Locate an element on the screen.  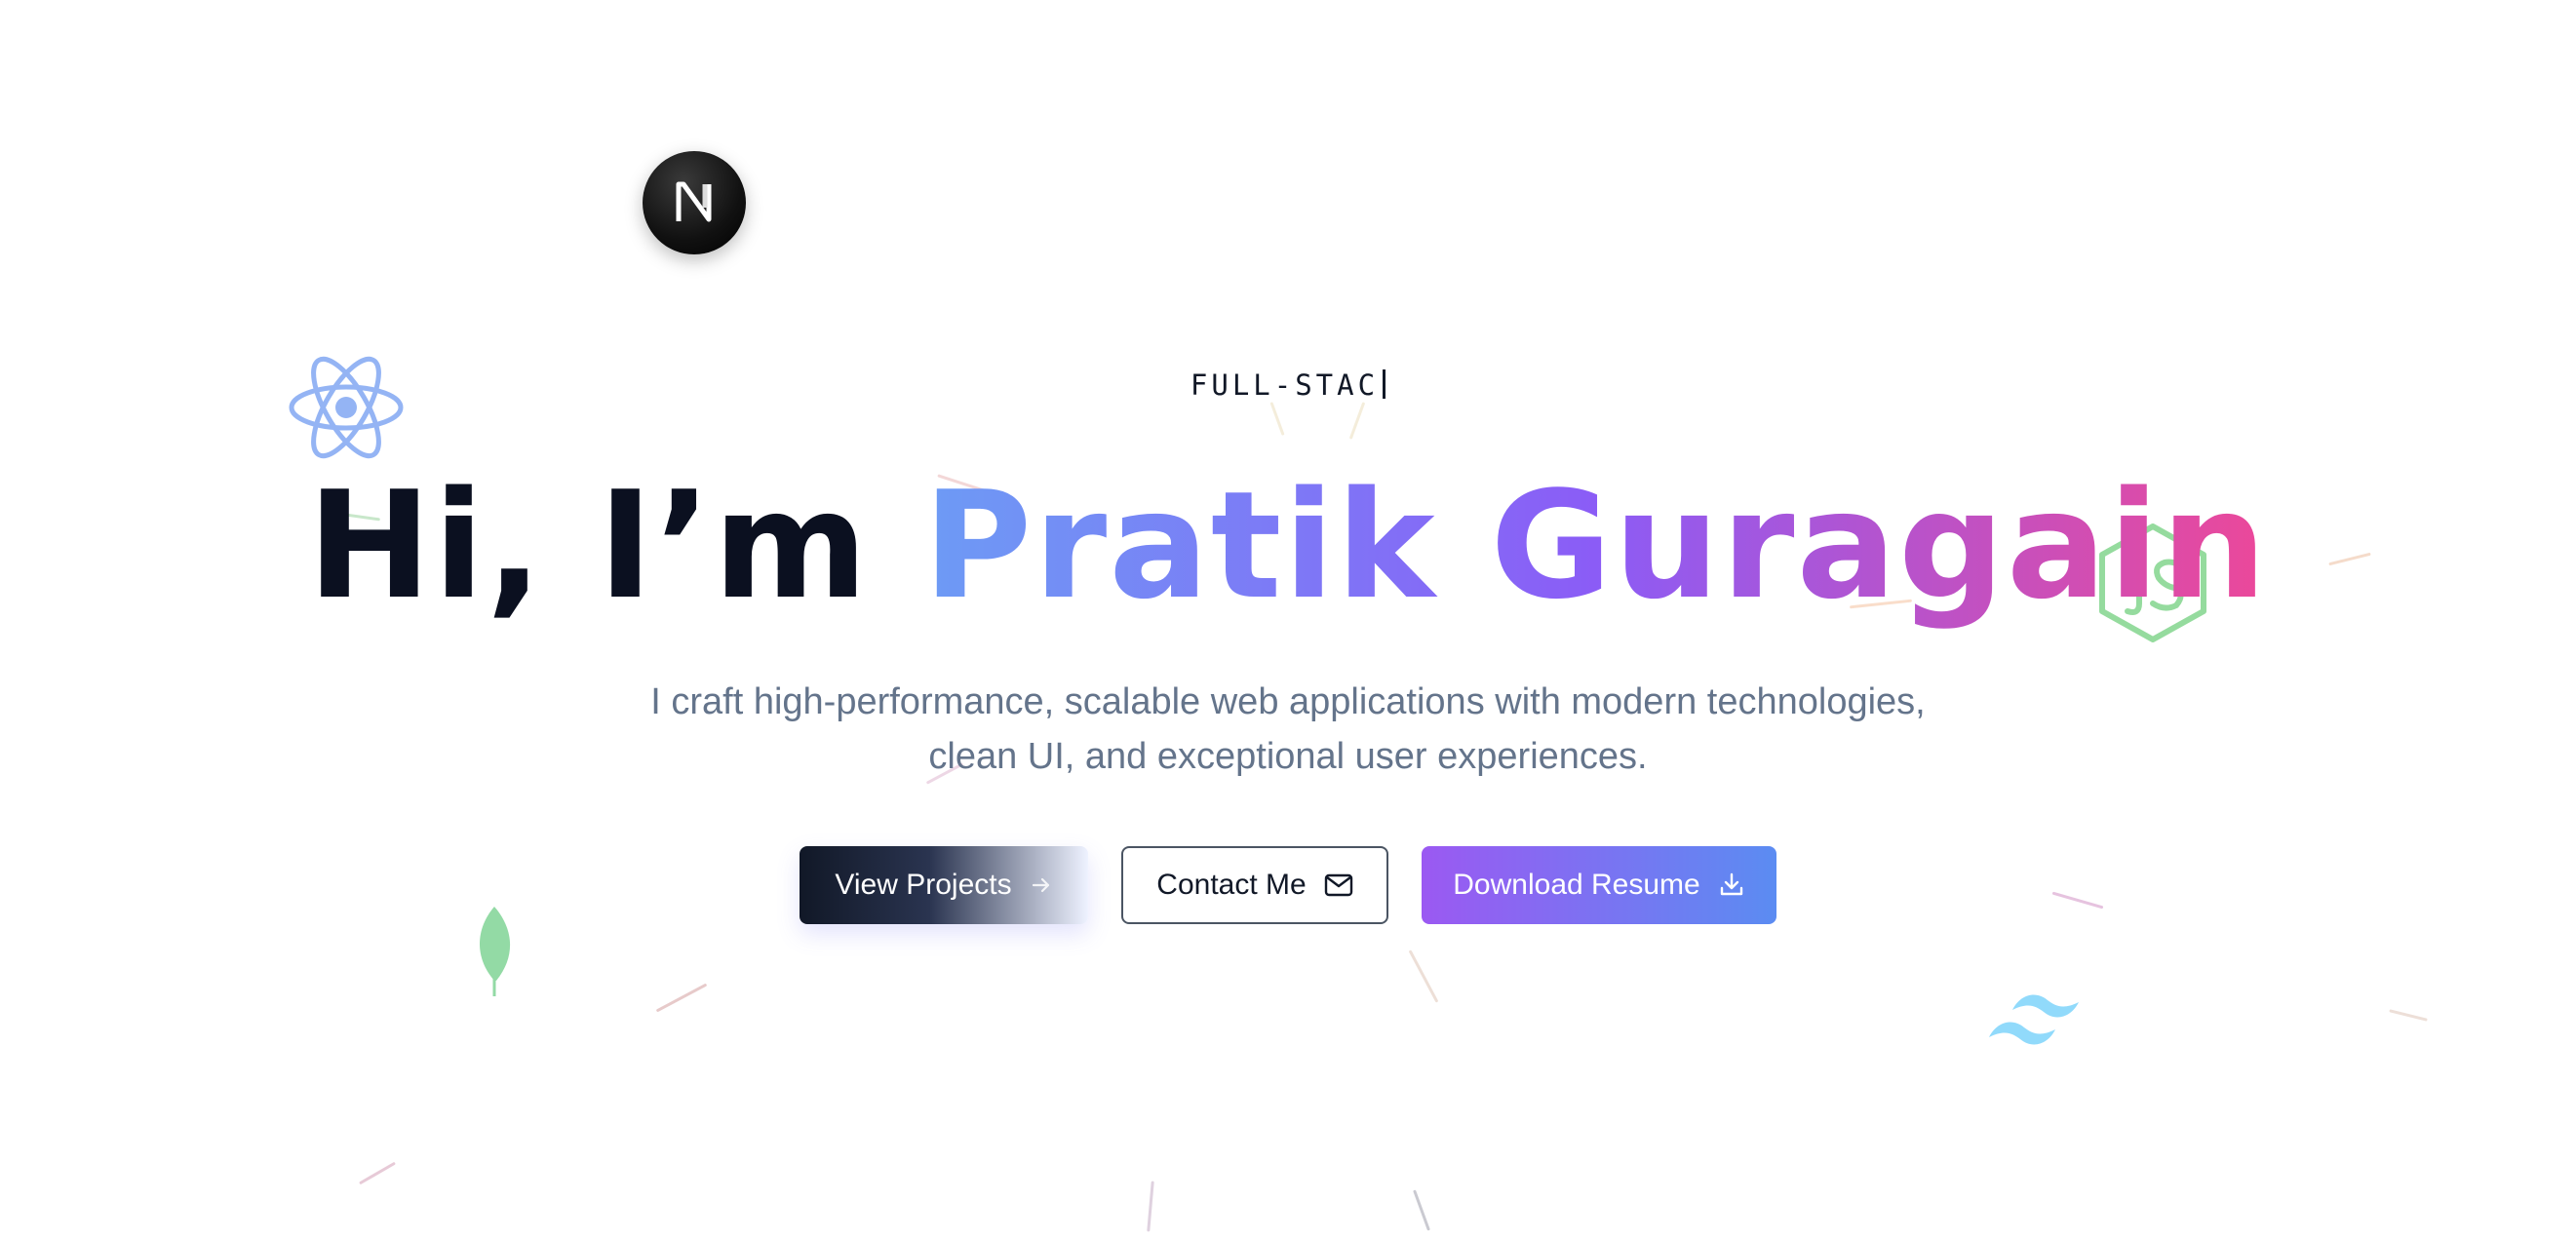
hero-headline: Hi, I’m Pratik Guragain is located at coordinates (1288, 546).